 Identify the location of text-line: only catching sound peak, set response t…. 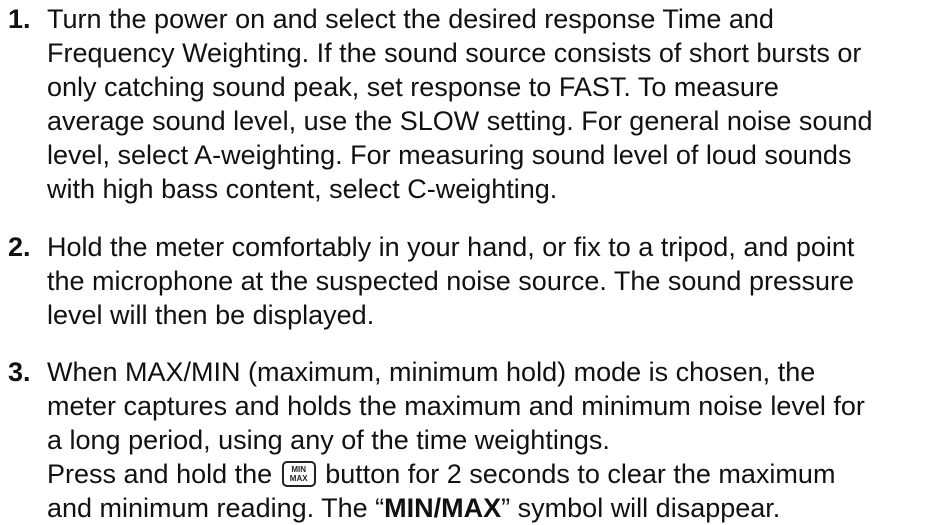
(413, 87).